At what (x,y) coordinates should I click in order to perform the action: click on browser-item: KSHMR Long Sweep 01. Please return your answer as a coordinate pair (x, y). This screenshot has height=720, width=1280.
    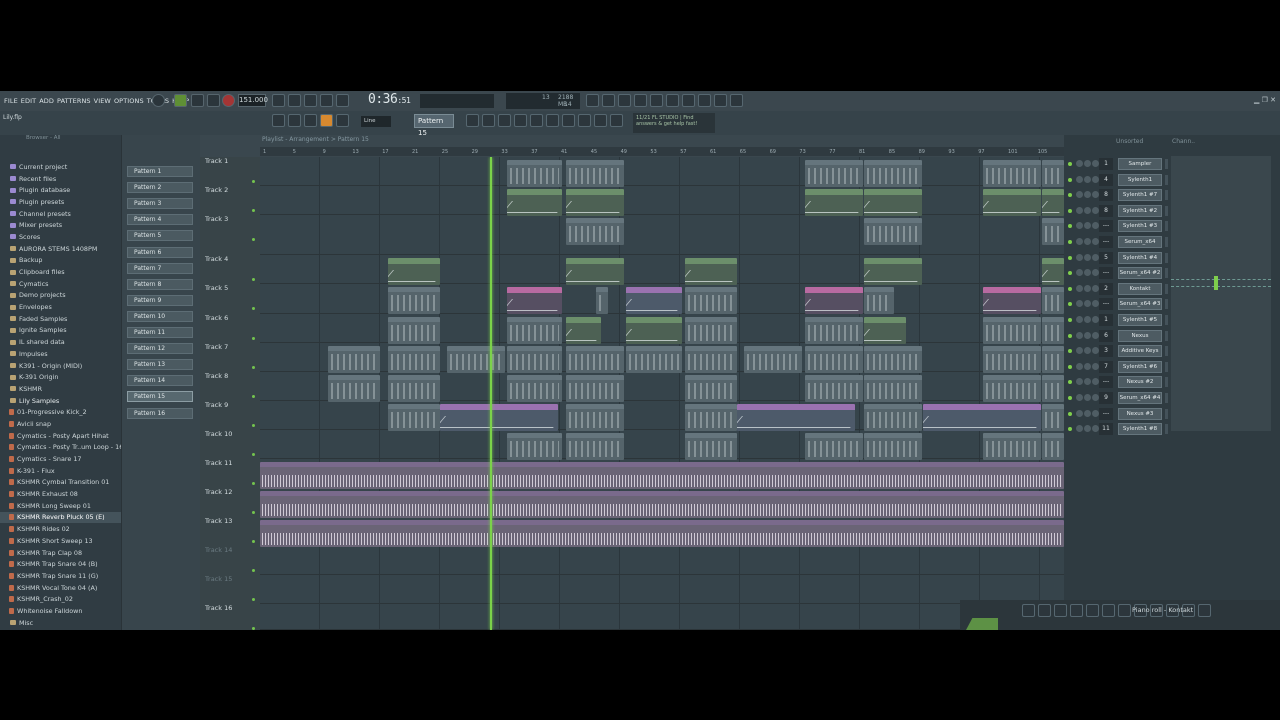
    Looking at the image, I should click on (60, 506).